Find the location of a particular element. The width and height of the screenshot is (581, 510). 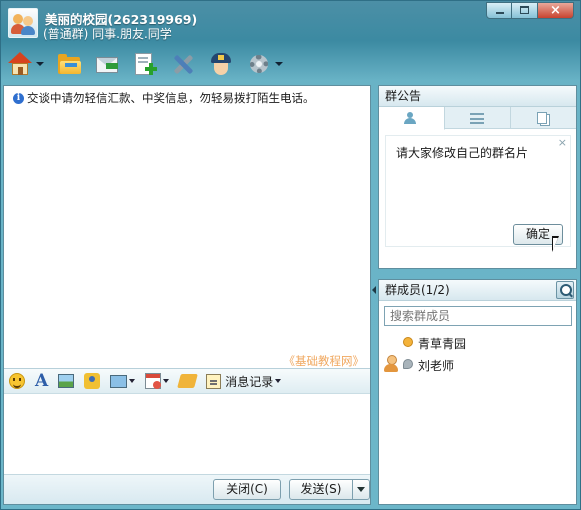

offline-status-icon is located at coordinates (408, 364).